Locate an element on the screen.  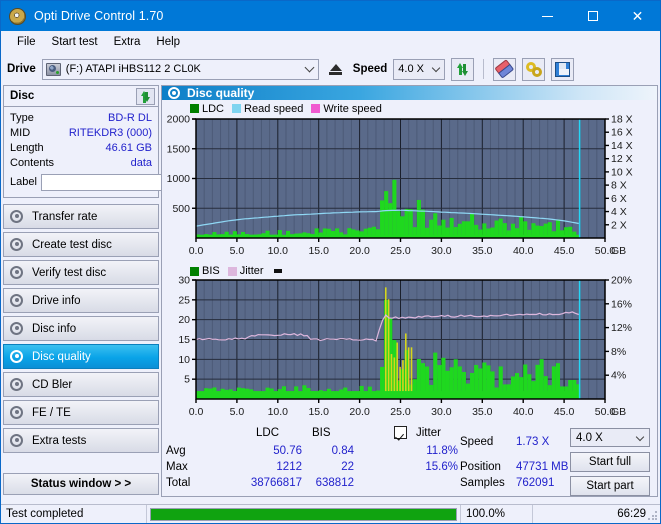
svg-text: 5 is located at coordinates (187, 380).